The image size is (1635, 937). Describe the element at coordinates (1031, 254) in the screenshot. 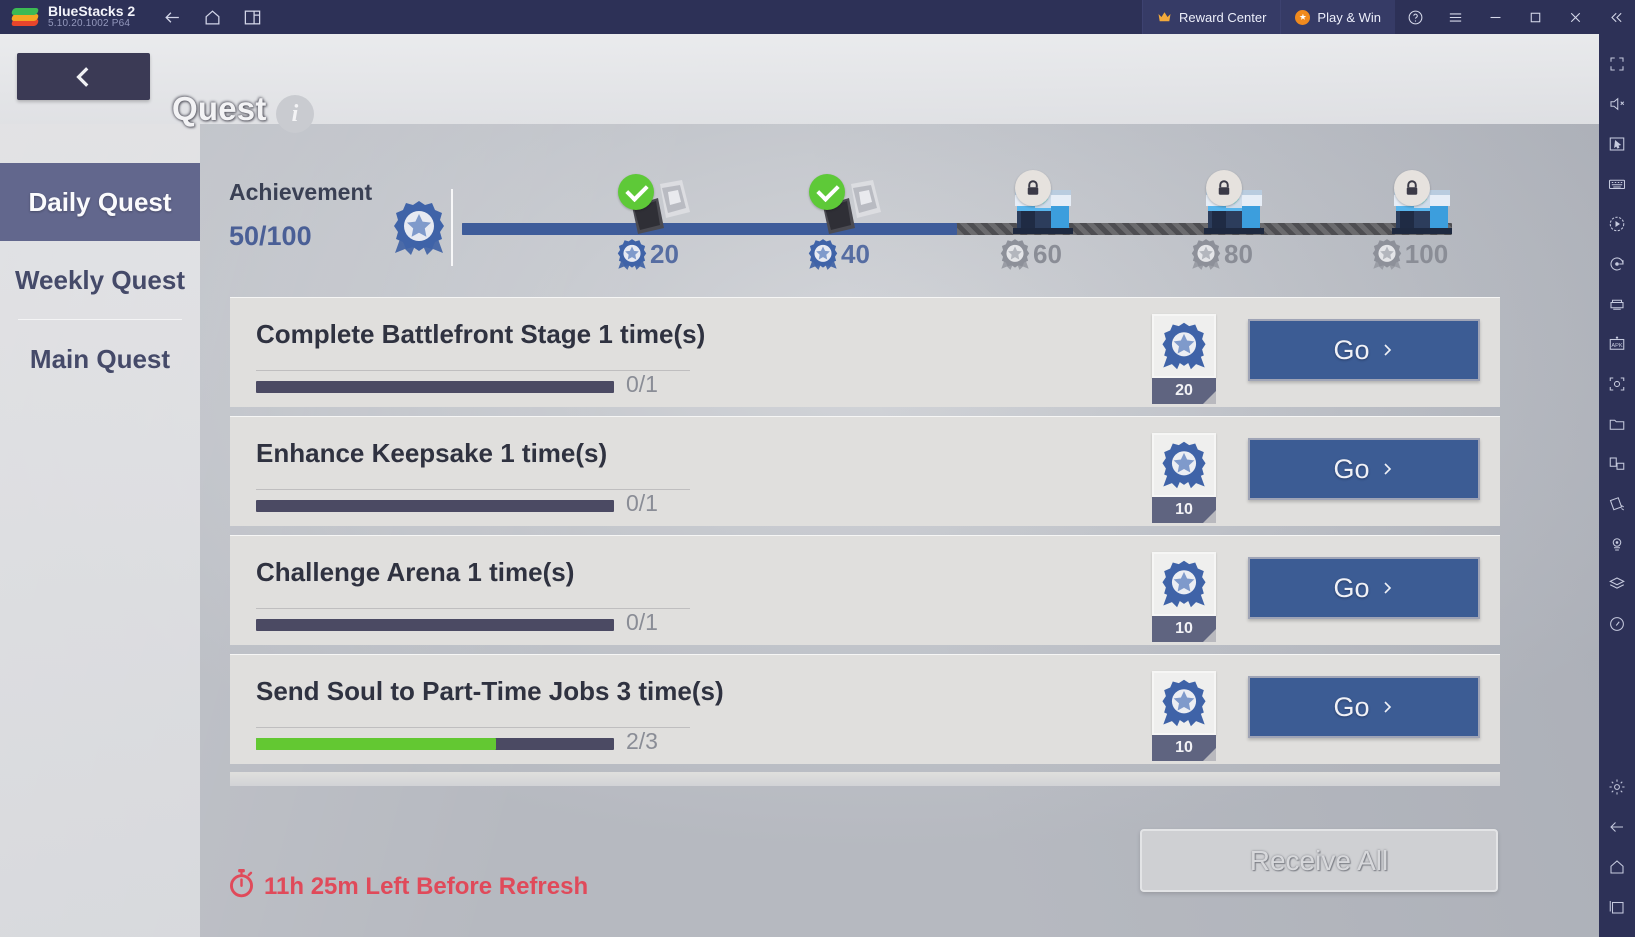

I see `milestone-60-label: 60` at that location.